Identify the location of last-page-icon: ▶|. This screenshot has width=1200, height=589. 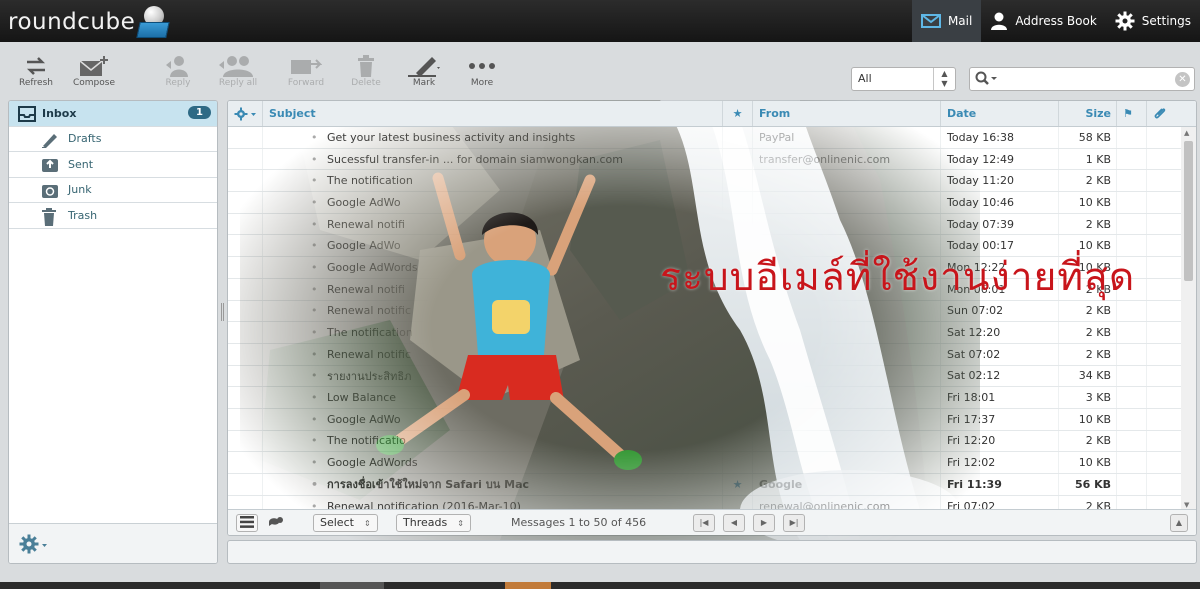
(794, 523).